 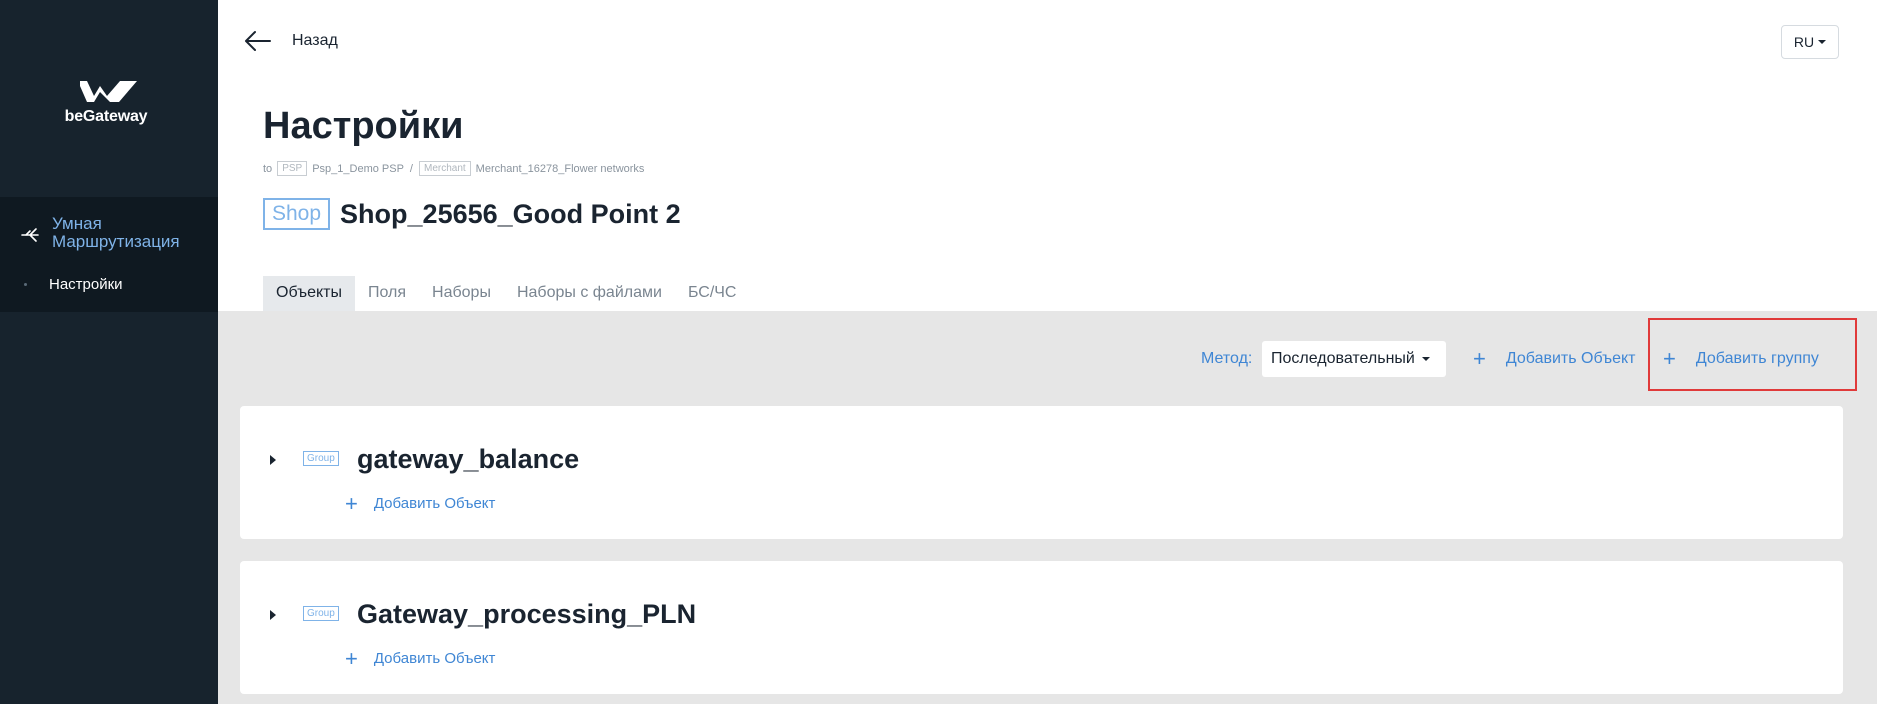 What do you see at coordinates (30, 235) in the screenshot?
I see `routing-icon` at bounding box center [30, 235].